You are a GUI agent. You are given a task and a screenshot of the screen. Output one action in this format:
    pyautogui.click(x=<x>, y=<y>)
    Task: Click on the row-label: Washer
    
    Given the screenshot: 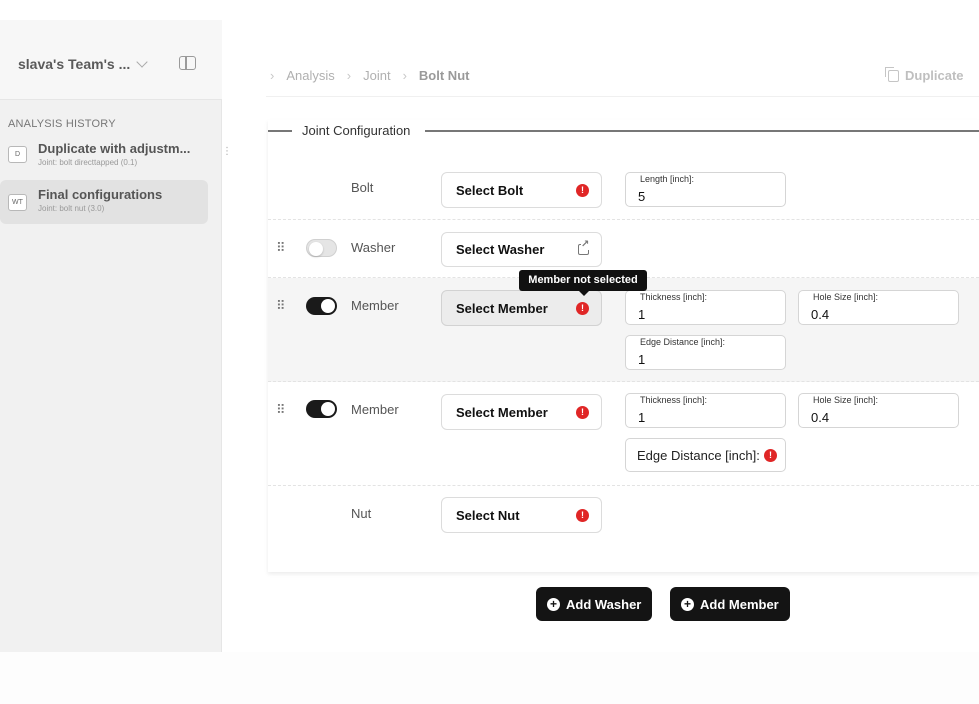 What is the action you would take?
    pyautogui.click(x=373, y=247)
    